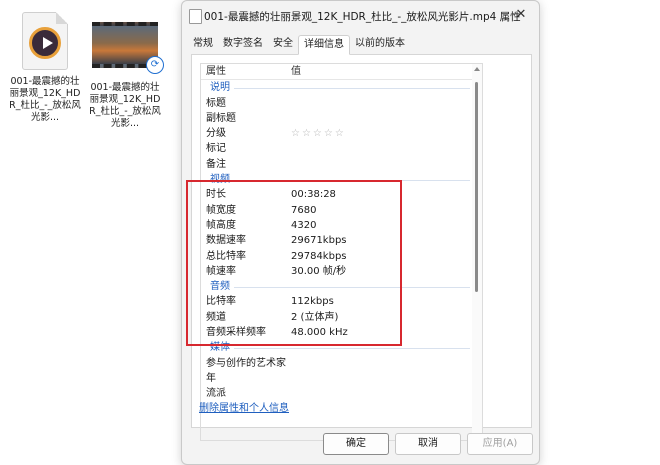 This screenshot has width=660, height=465. What do you see at coordinates (336, 240) in the screenshot?
I see `property-row: 数据速率 29671kbps` at bounding box center [336, 240].